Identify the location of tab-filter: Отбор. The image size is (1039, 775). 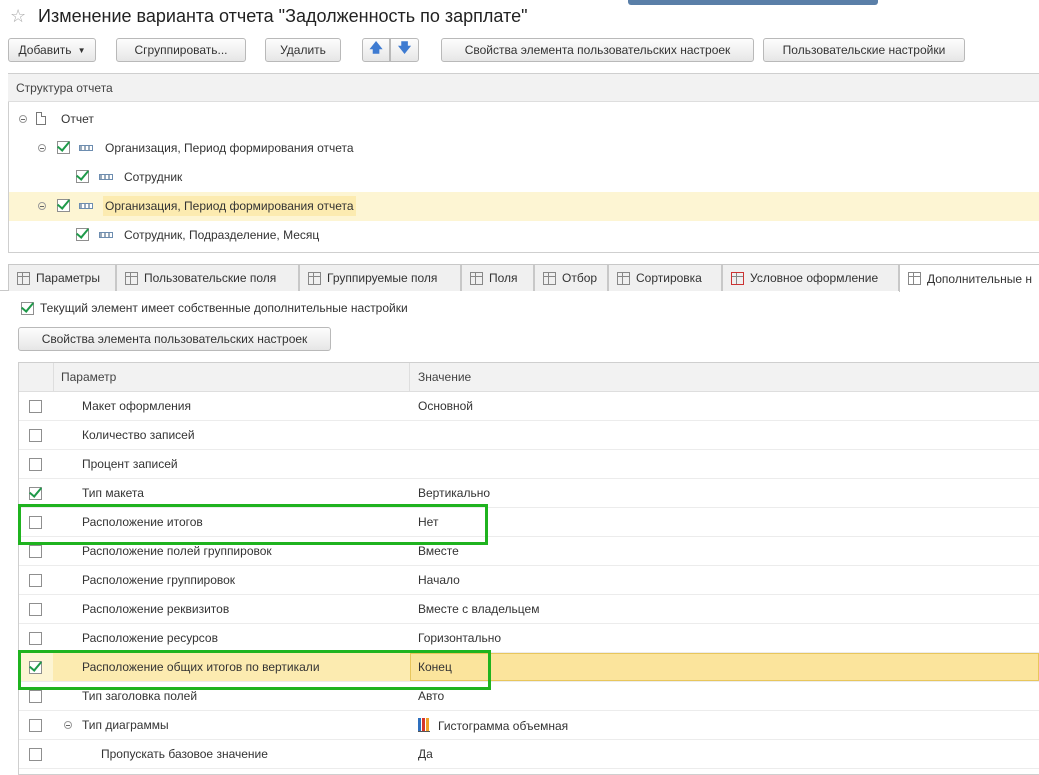
(571, 277).